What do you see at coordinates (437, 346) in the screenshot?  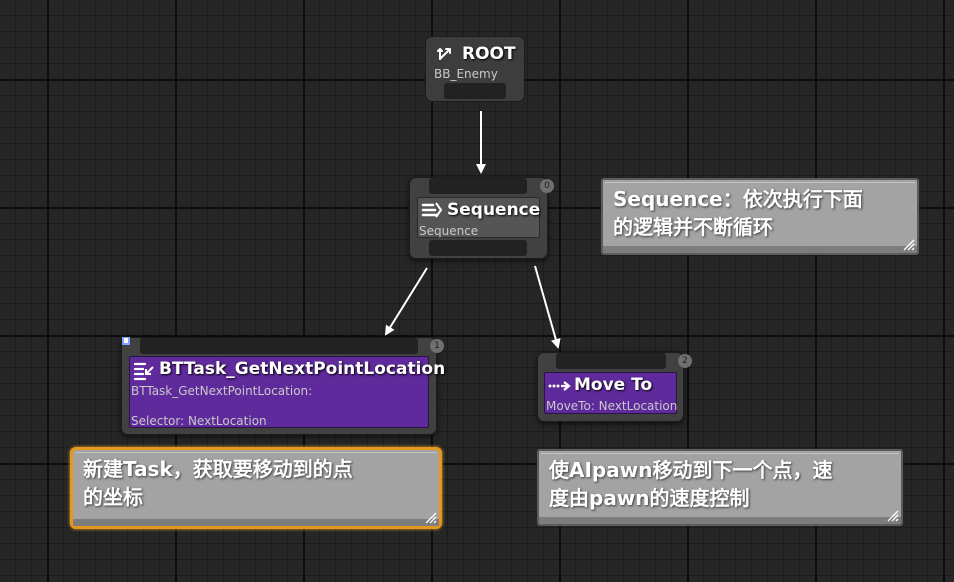 I see `task-execution-order-badge: 1` at bounding box center [437, 346].